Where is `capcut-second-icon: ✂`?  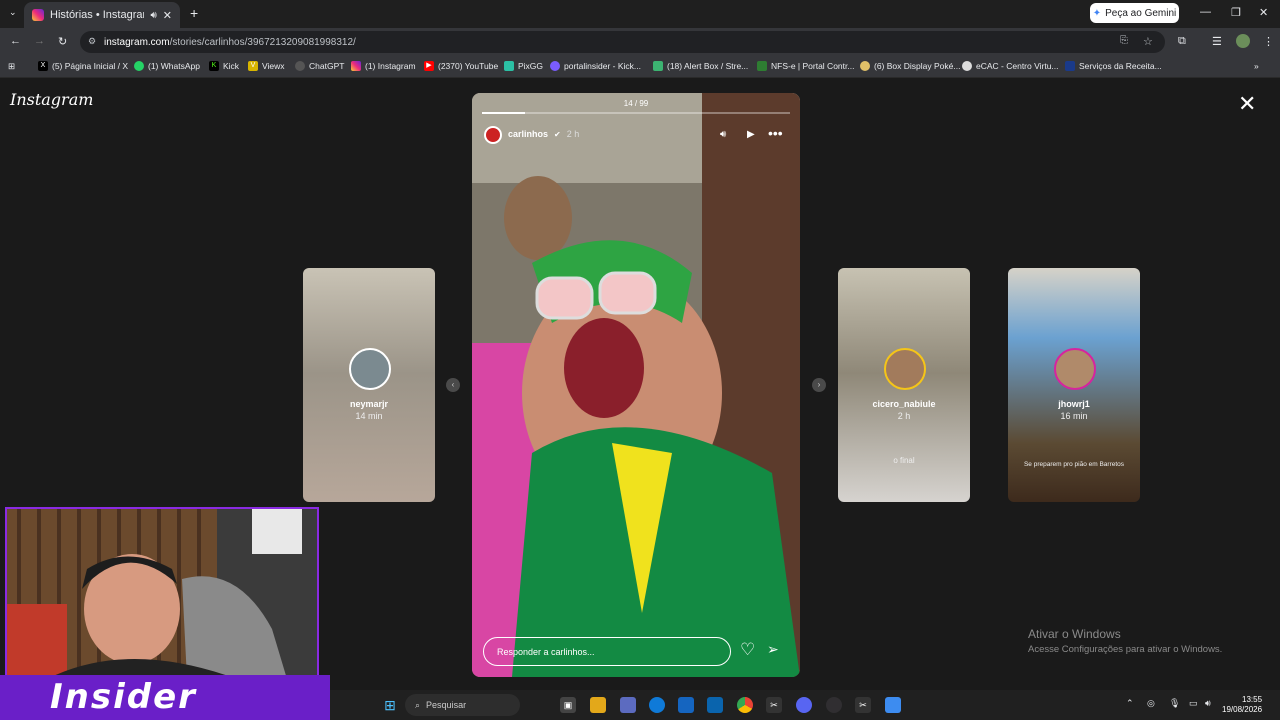 capcut-second-icon: ✂ is located at coordinates (863, 705).